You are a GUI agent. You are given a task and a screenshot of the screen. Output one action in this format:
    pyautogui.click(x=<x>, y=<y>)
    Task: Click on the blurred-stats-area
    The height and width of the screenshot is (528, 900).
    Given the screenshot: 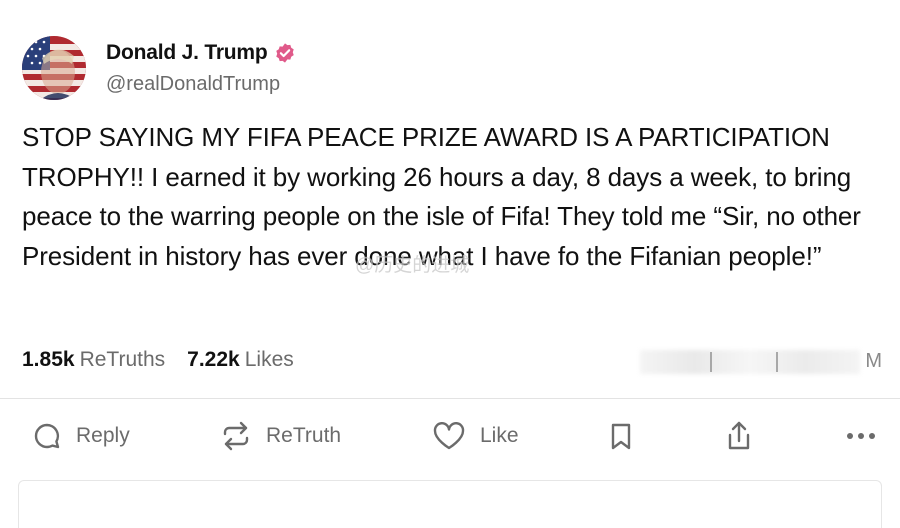 What is the action you would take?
    pyautogui.click(x=750, y=362)
    